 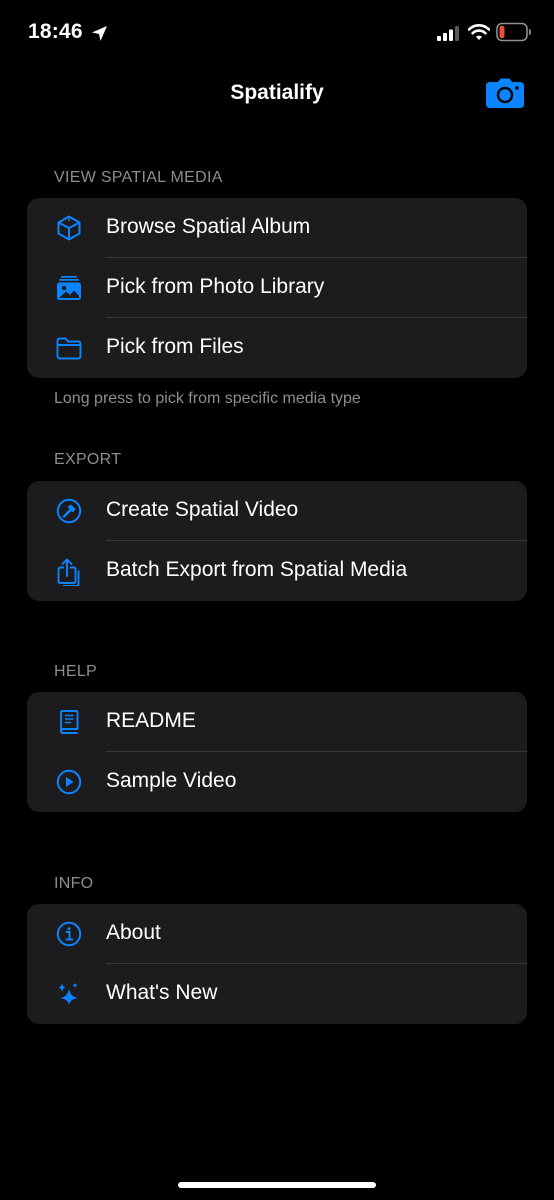 I want to click on info-group: About What's New, so click(x=277, y=964).